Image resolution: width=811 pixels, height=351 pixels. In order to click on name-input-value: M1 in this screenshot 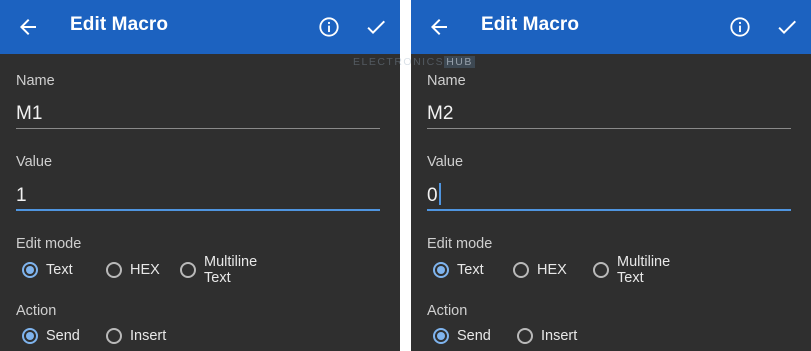, I will do `click(29, 113)`.